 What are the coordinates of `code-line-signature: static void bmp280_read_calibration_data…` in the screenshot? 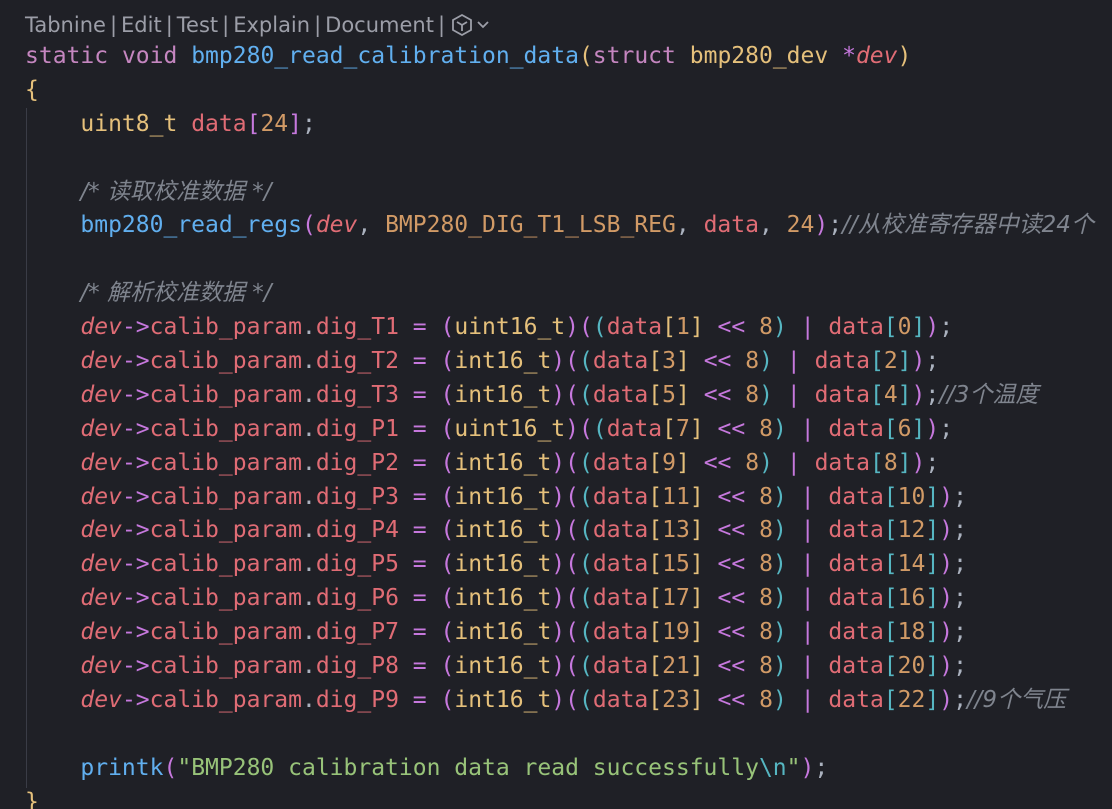 It's located at (559, 57).